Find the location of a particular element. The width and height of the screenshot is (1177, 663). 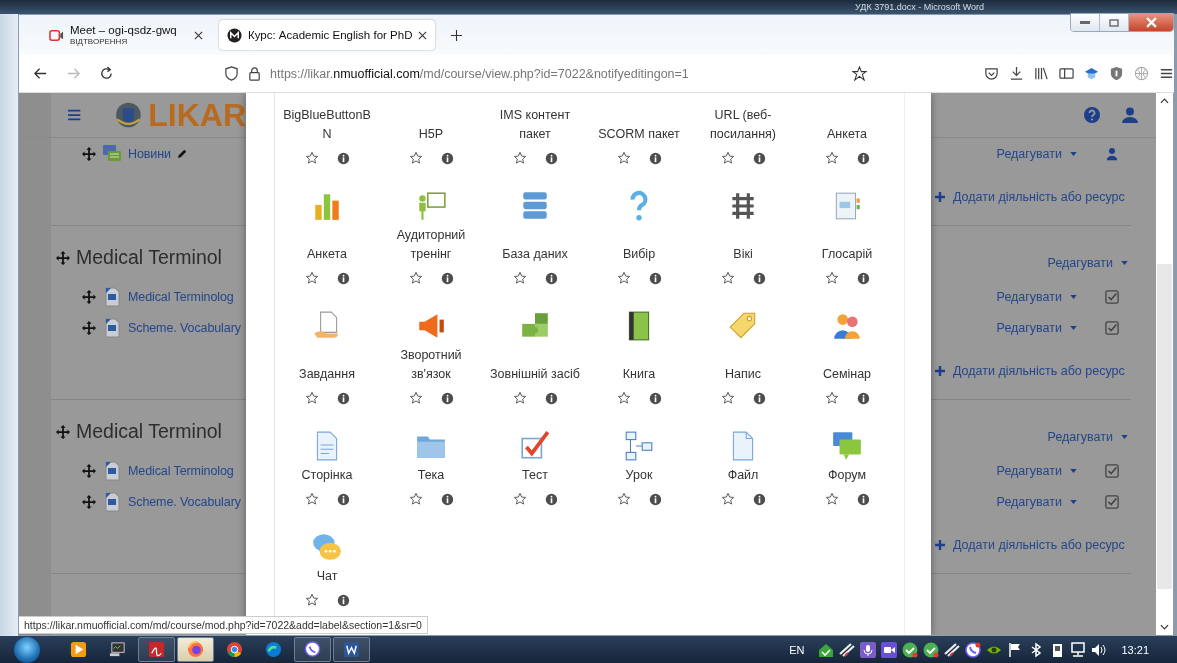

activity-type-name: Завдання is located at coordinates (327, 372).